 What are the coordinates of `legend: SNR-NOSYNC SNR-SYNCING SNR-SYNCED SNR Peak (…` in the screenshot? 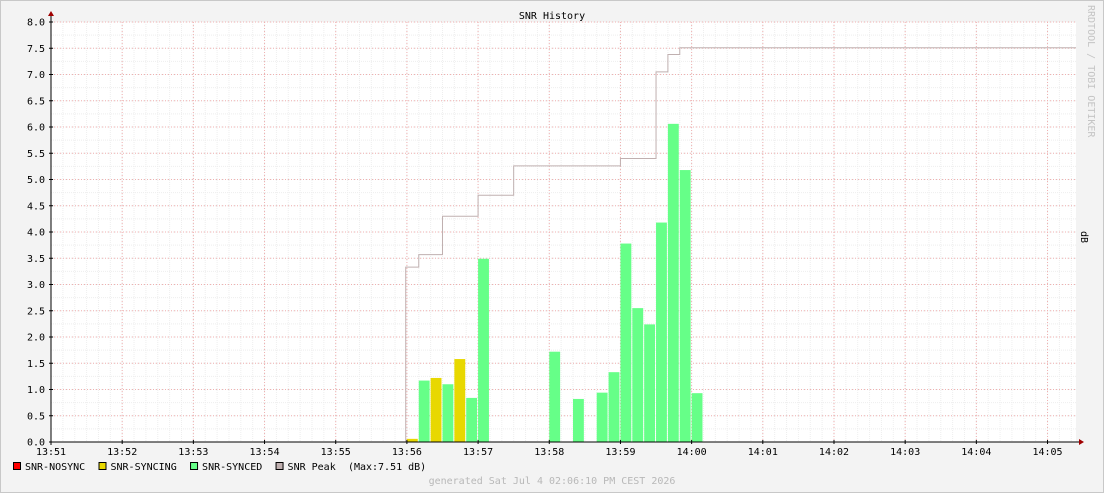 It's located at (219, 467).